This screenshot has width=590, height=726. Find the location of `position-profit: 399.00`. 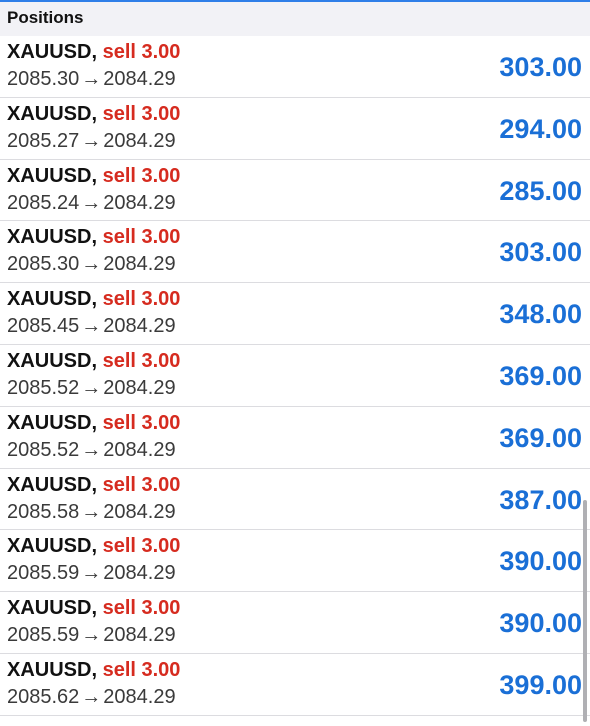

position-profit: 399.00 is located at coordinates (540, 684).